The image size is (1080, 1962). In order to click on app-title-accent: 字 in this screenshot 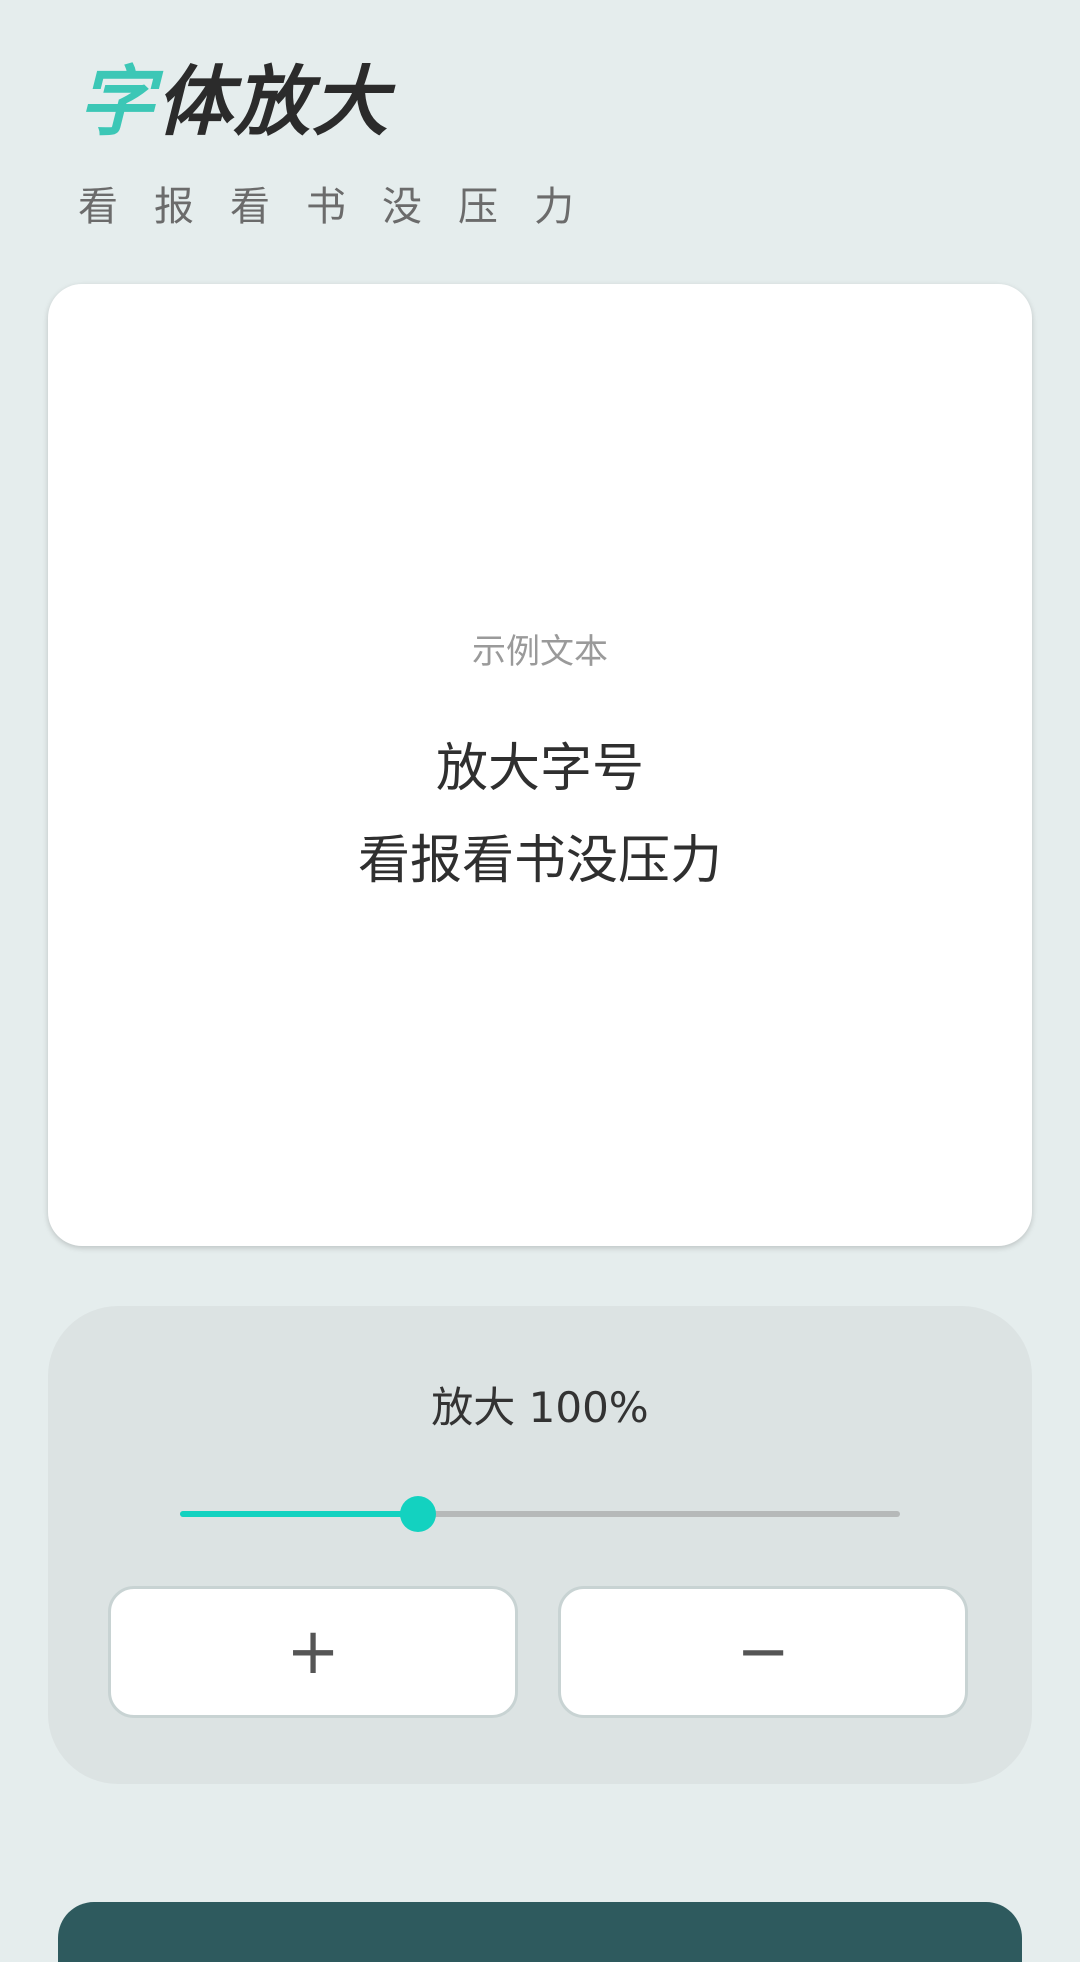, I will do `click(117, 101)`.